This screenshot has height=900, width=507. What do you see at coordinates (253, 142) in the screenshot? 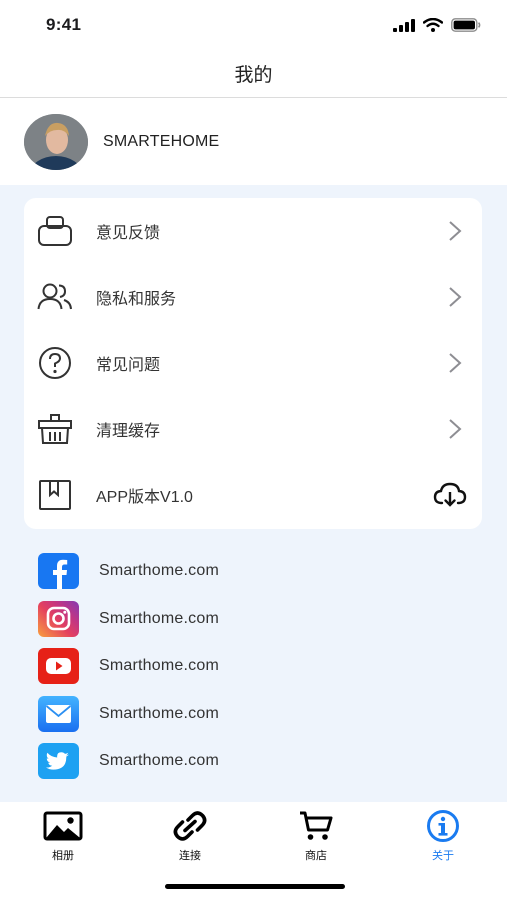
I see `profile-header: SMARTEHOME` at bounding box center [253, 142].